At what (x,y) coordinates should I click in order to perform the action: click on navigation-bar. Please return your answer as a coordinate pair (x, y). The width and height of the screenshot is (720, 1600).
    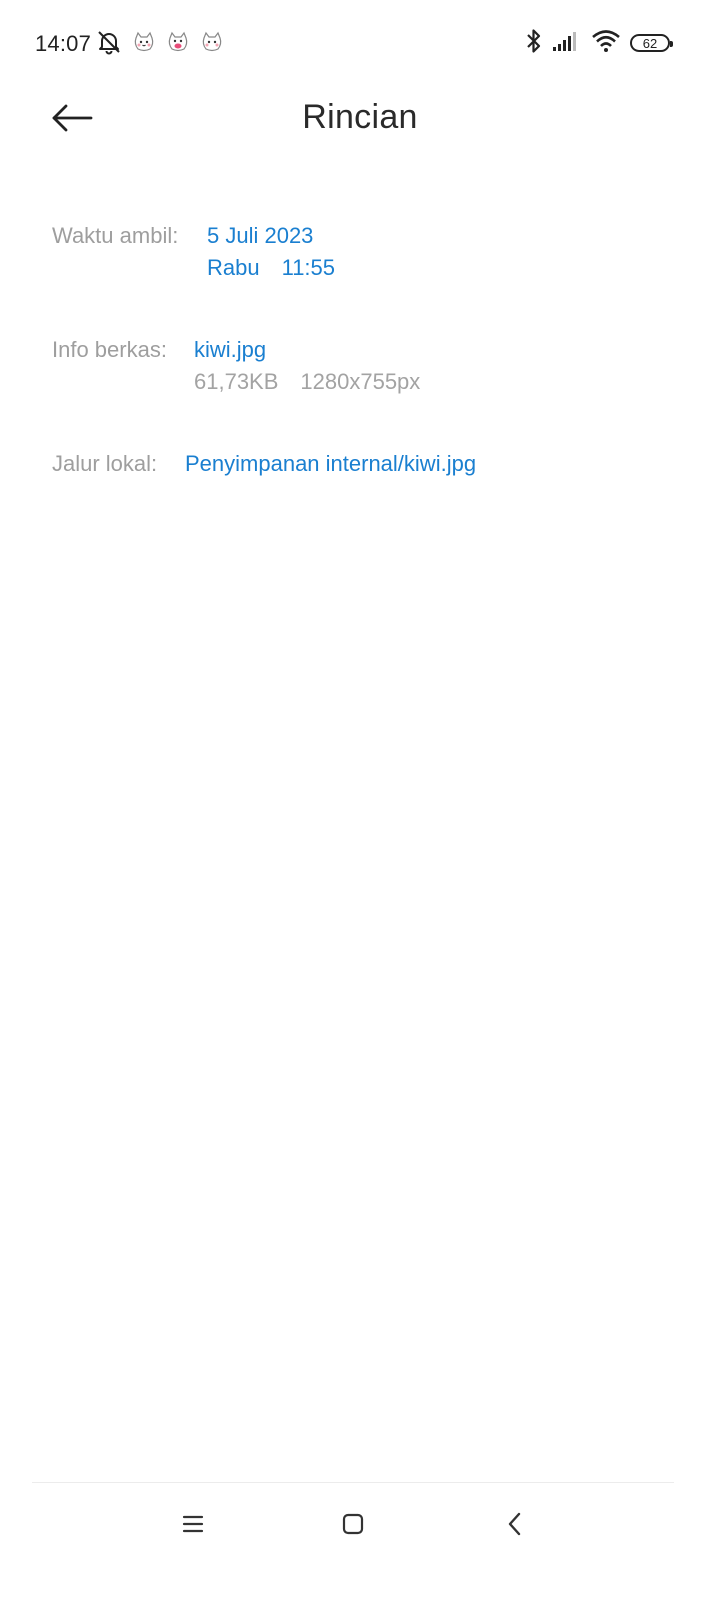
    Looking at the image, I should click on (360, 1542).